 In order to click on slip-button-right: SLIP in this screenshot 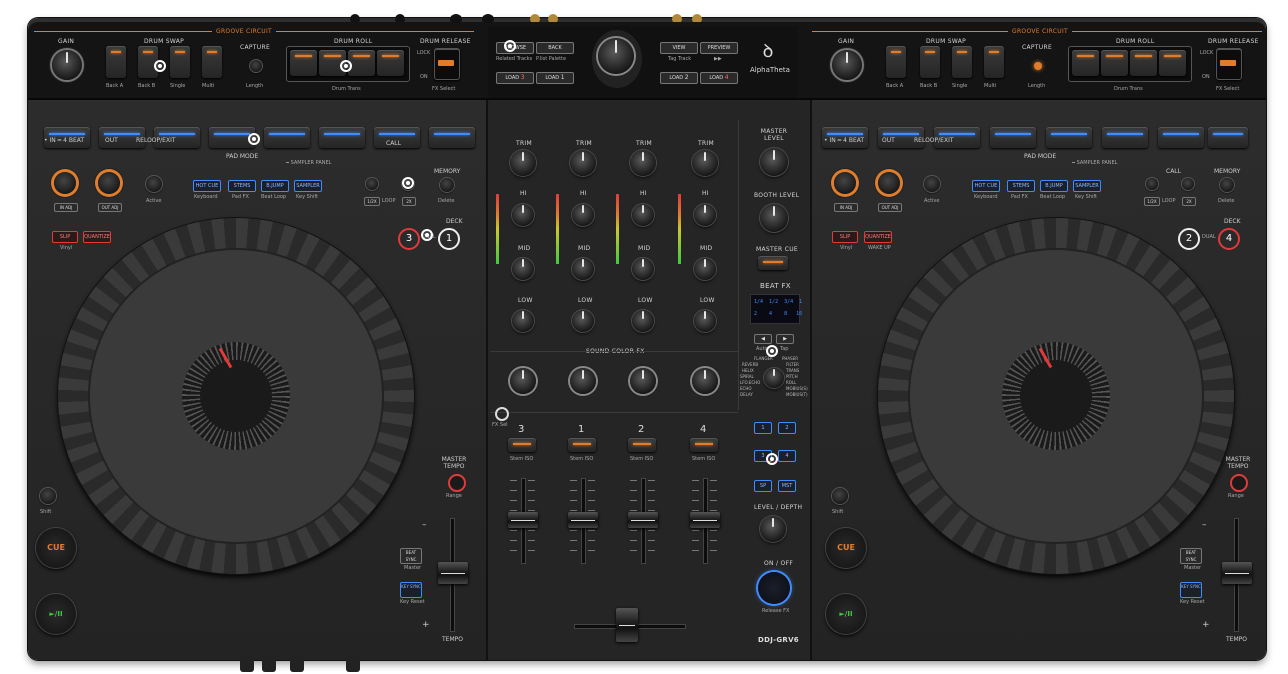, I will do `click(845, 237)`.